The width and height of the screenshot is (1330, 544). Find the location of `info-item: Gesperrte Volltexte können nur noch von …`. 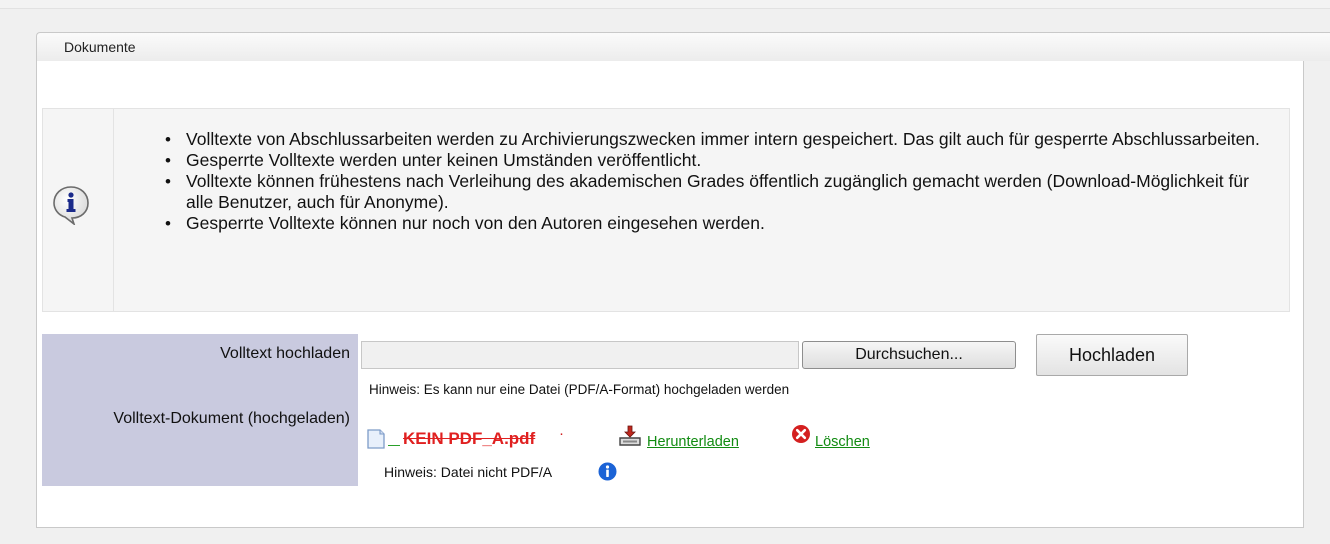

info-item: Gesperrte Volltexte können nur noch von … is located at coordinates (720, 223).